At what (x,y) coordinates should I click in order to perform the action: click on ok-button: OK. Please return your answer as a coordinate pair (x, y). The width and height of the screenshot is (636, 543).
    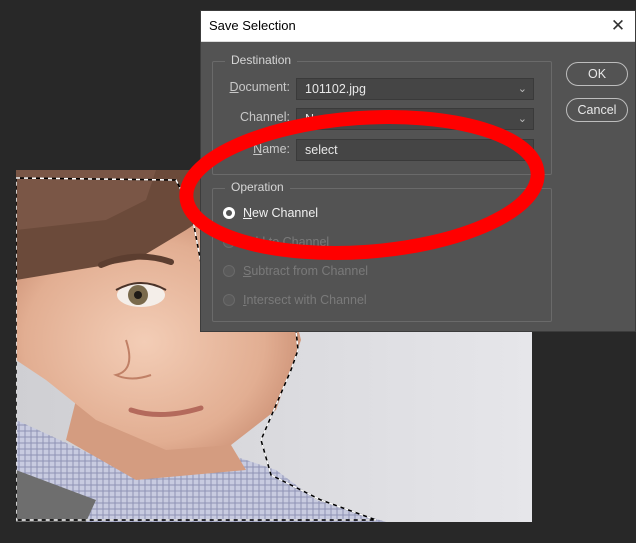
    Looking at the image, I should click on (597, 74).